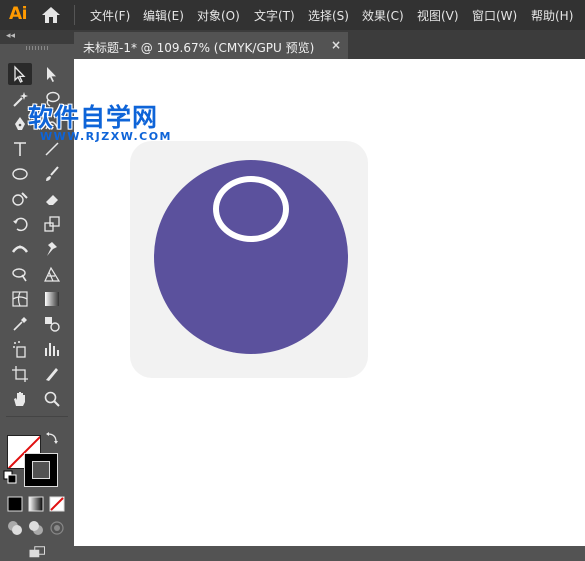  Describe the element at coordinates (110, 15) in the screenshot. I see `menu-file: 文件(F)` at that location.